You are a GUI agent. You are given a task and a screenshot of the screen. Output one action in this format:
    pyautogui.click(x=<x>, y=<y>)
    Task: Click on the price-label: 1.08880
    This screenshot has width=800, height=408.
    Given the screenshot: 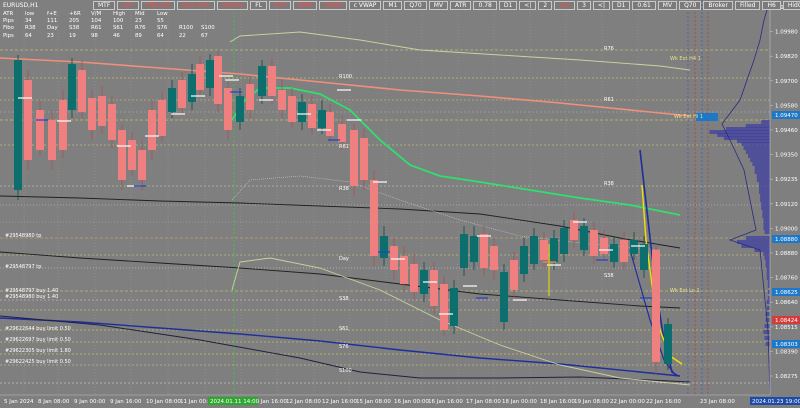 What is the action you would take?
    pyautogui.click(x=786, y=254)
    